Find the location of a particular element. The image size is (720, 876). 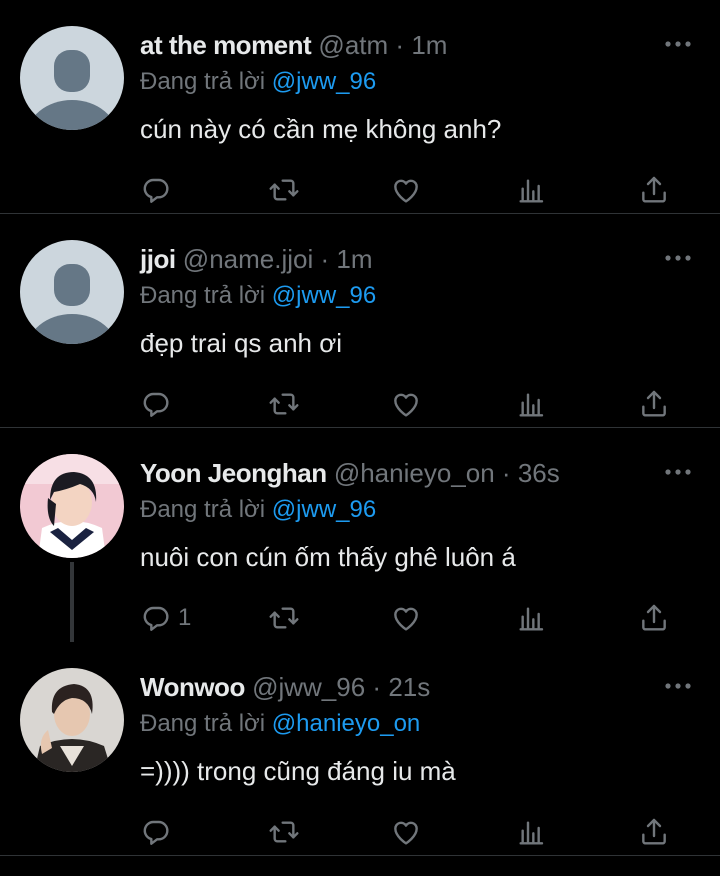

tweet-text: =)))) trong cũng đáng iu mà is located at coordinates (298, 771).